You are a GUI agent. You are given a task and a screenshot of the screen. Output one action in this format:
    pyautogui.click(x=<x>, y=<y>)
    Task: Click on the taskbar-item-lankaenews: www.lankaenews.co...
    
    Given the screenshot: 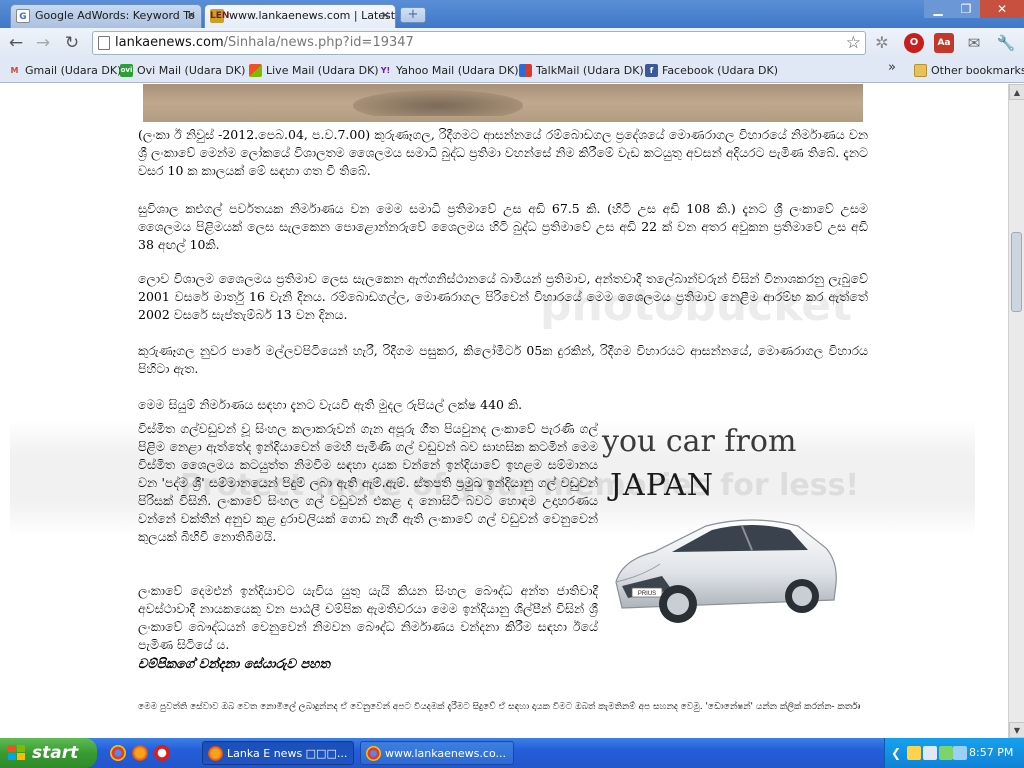 What is the action you would take?
    pyautogui.click(x=437, y=753)
    